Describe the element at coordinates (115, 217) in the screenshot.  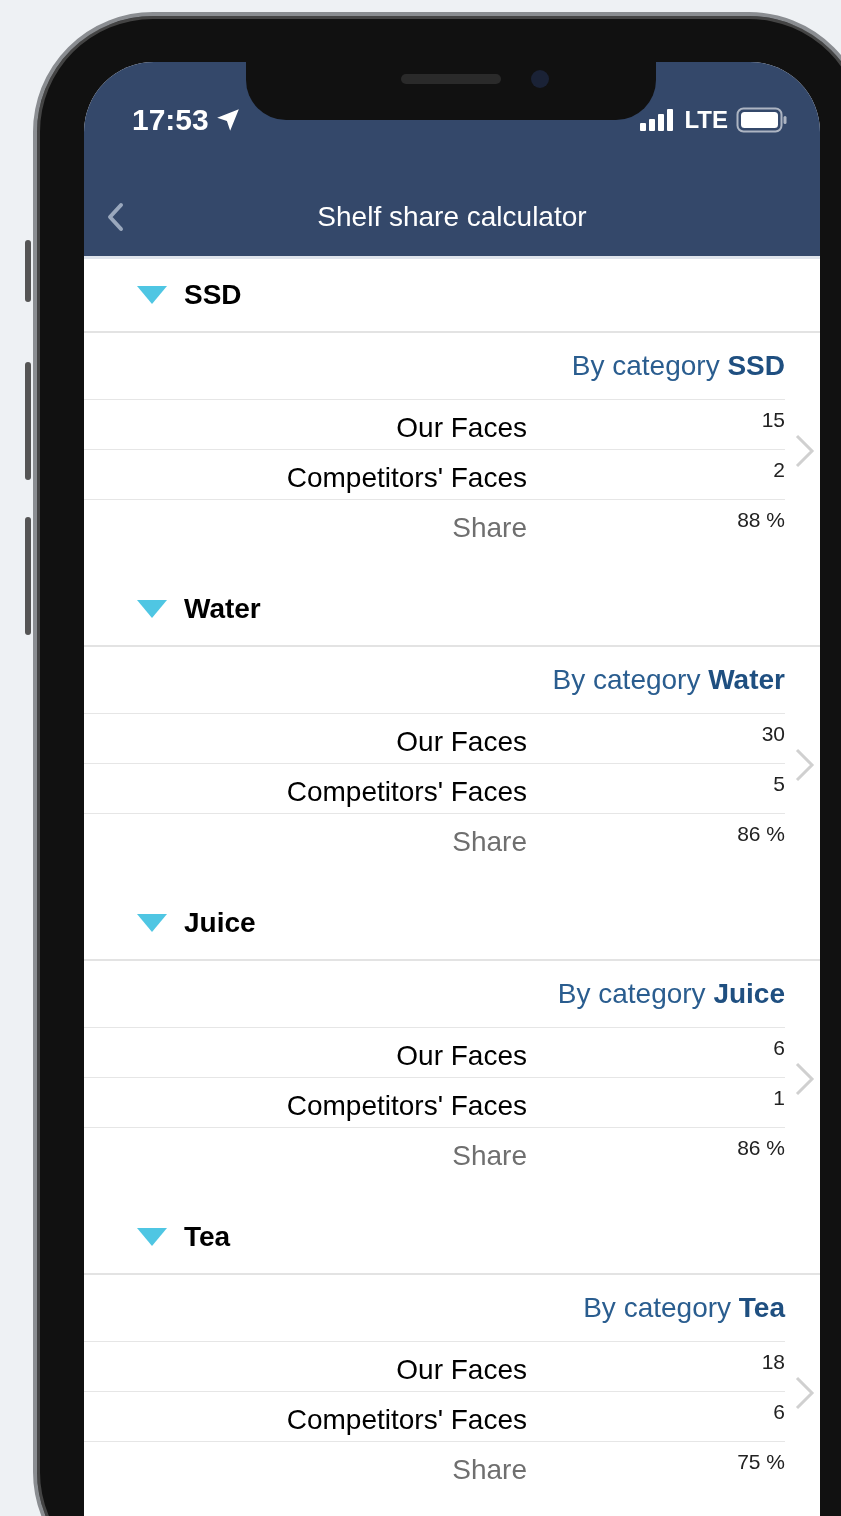
I see `back-icon` at that location.